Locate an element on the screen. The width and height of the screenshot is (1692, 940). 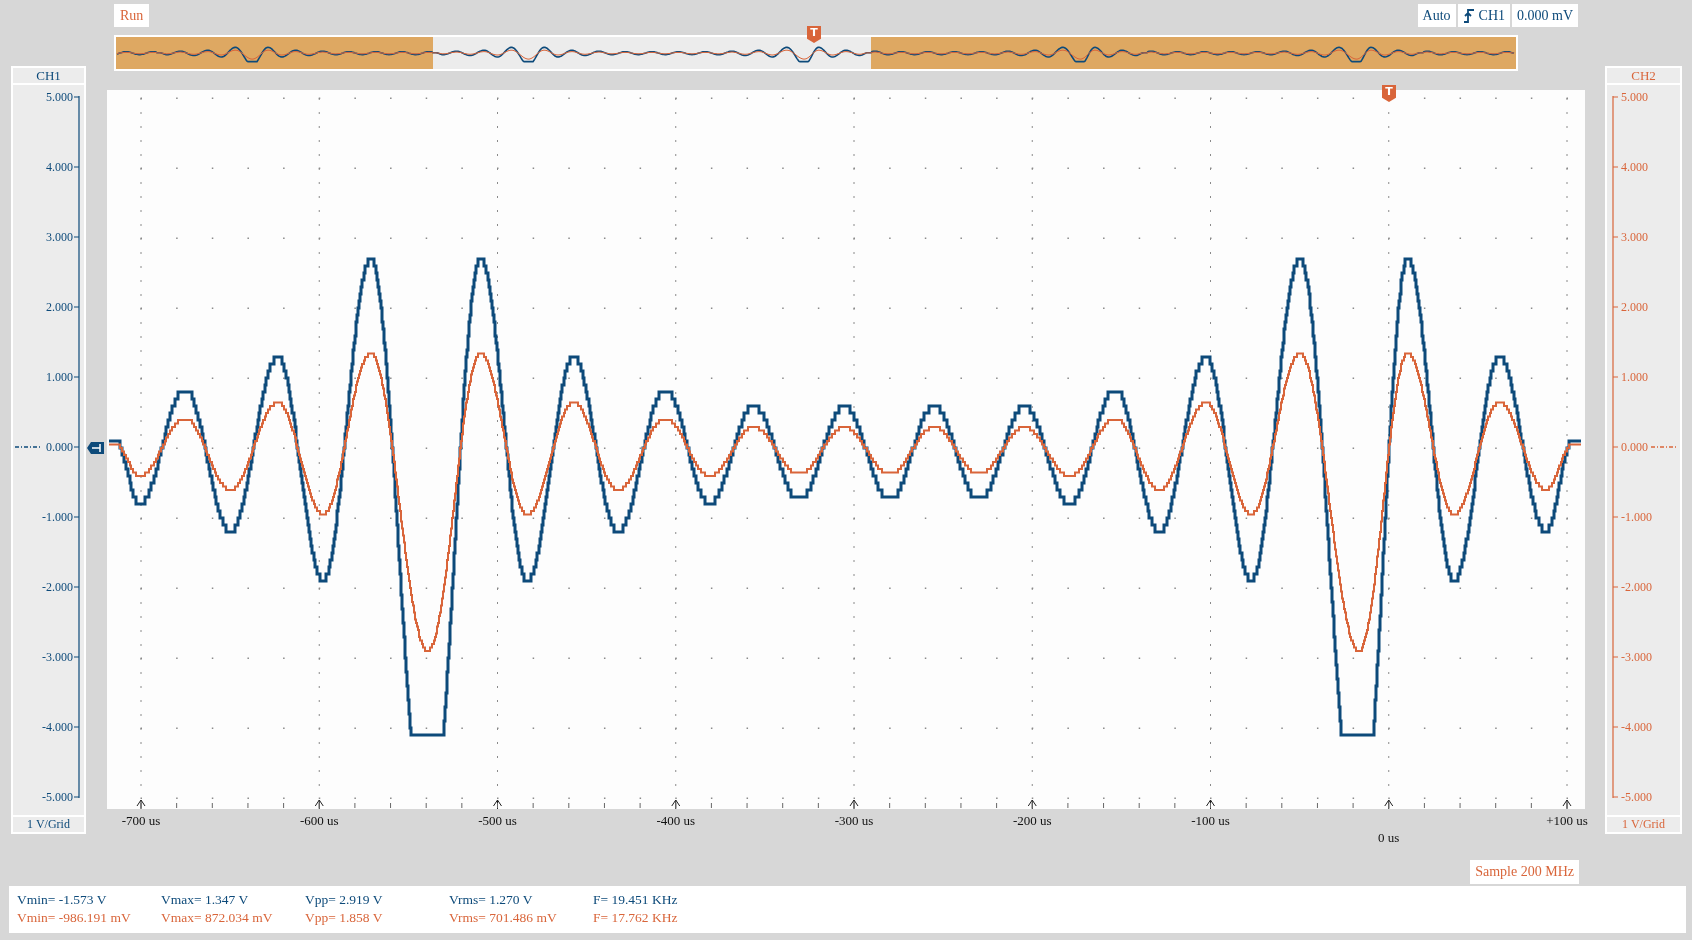
run-status-button: Run is located at coordinates (132, 15).